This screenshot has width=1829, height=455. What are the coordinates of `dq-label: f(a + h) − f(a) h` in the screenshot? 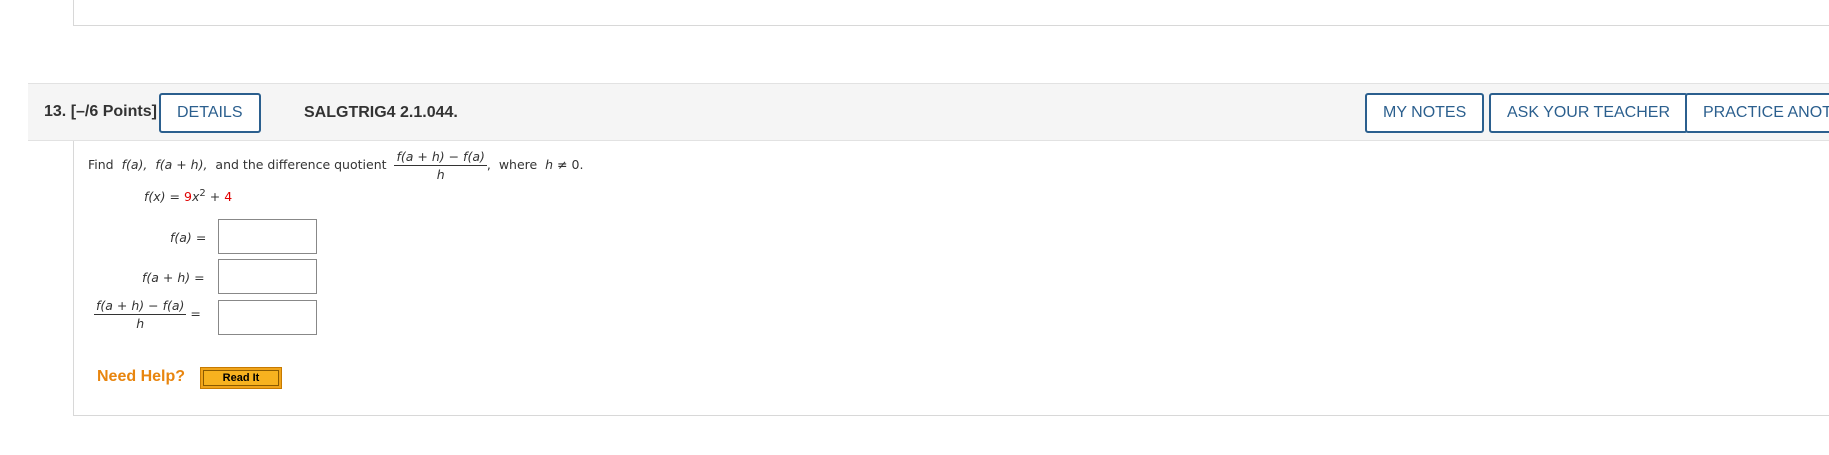 It's located at (140, 314).